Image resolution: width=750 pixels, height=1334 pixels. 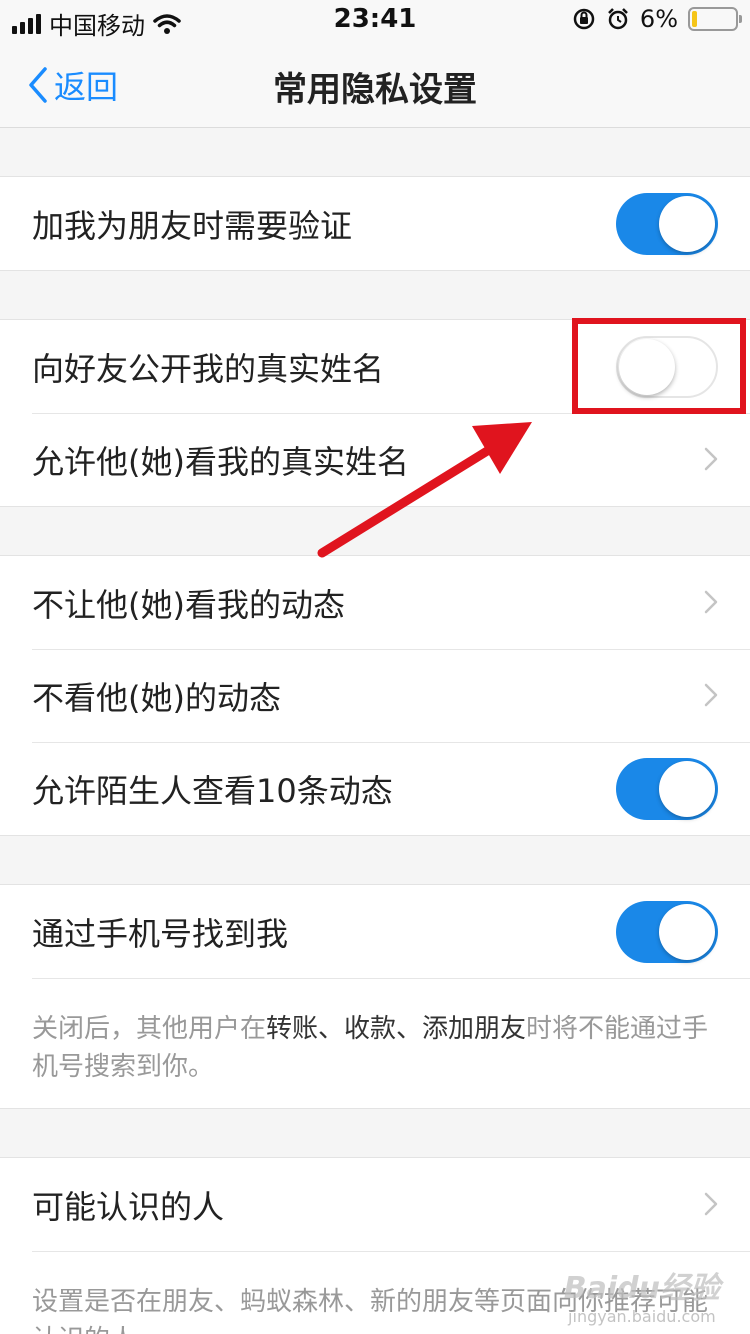 What do you see at coordinates (642, 1316) in the screenshot?
I see `watermark-url: jingyan.baidu.com` at bounding box center [642, 1316].